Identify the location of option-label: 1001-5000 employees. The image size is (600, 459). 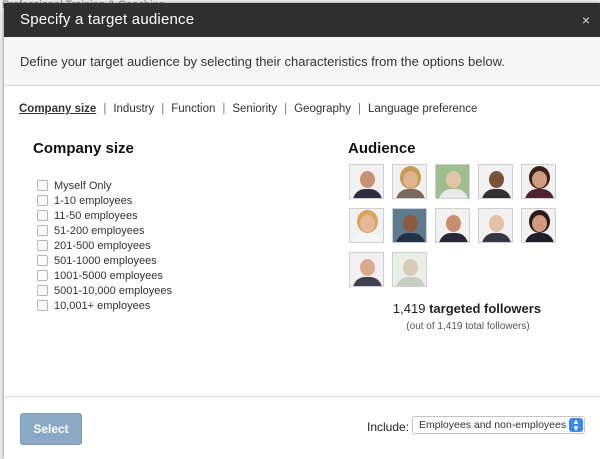
(108, 275).